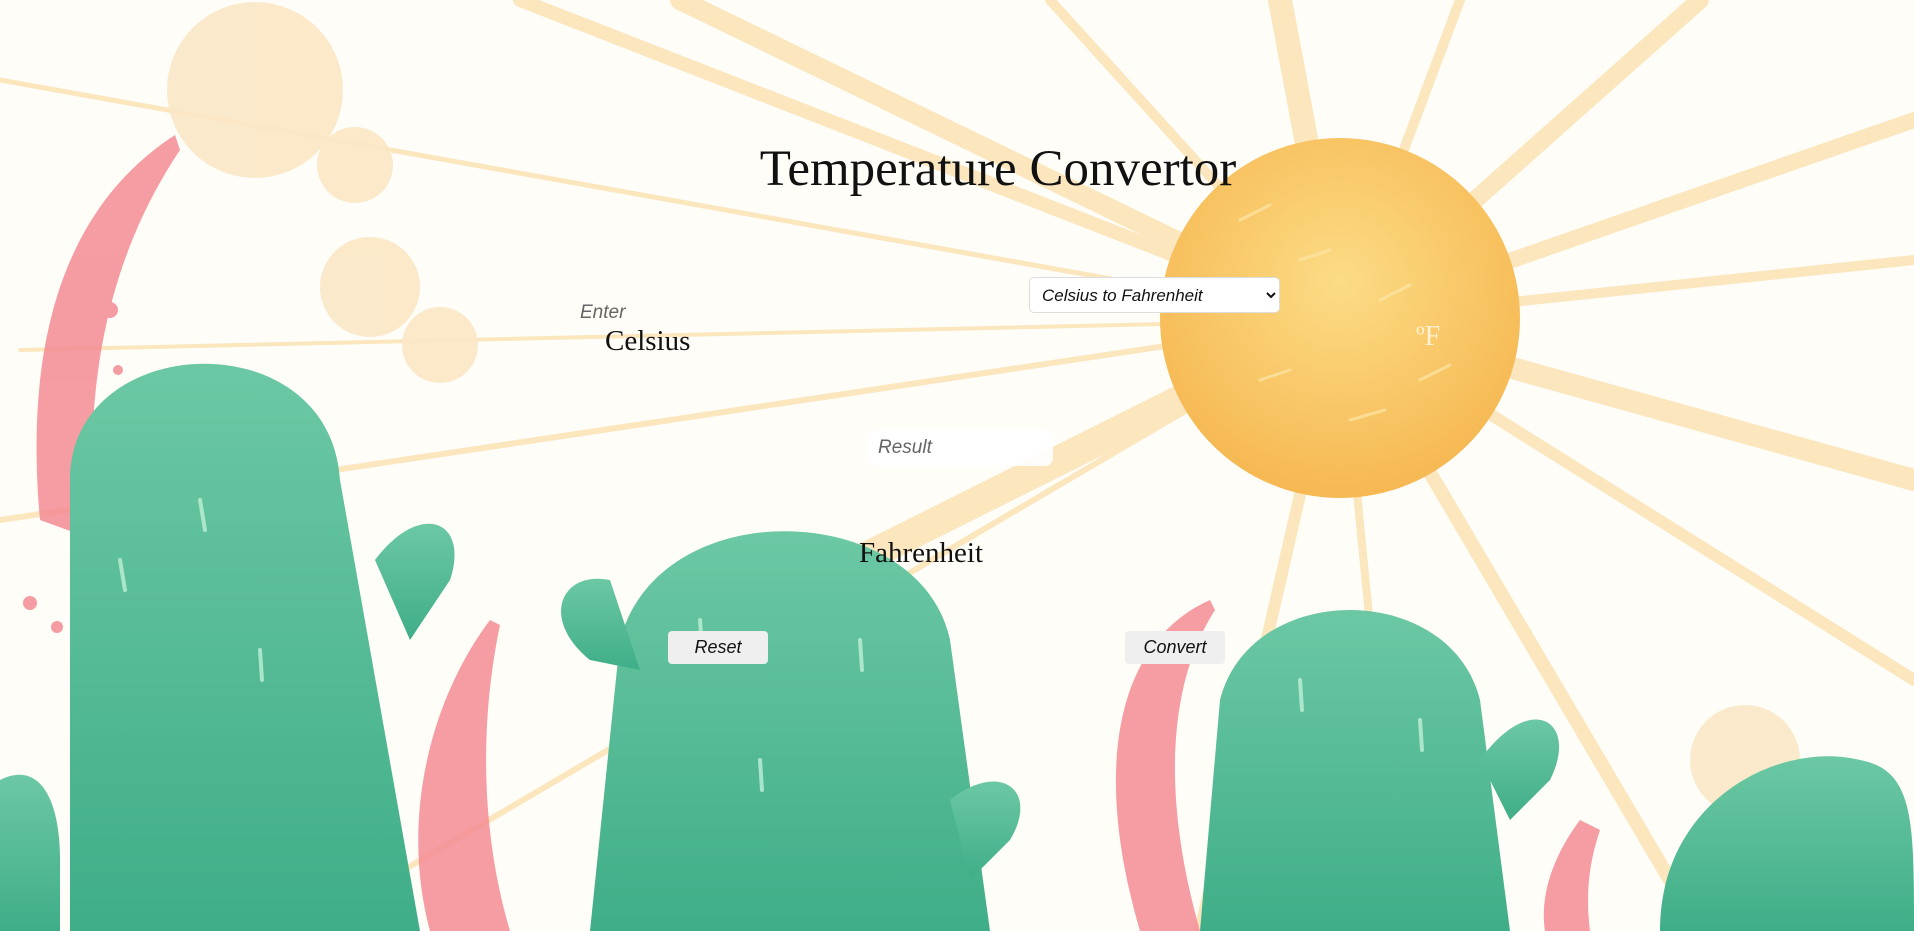  Describe the element at coordinates (998, 169) in the screenshot. I see `page-title: Temperature Convertor` at that location.